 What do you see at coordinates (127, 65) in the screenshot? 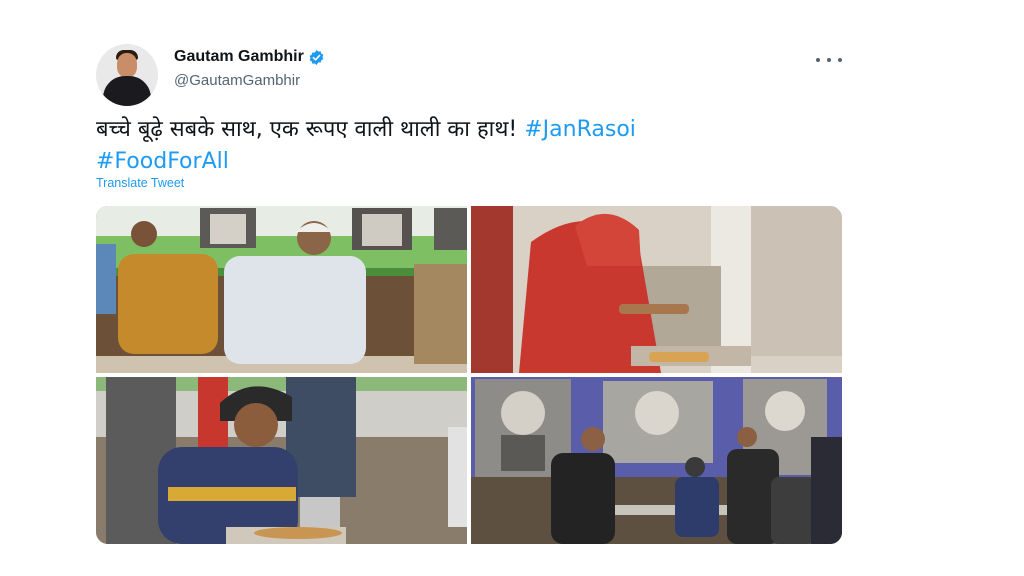
I see `avatar-head` at bounding box center [127, 65].